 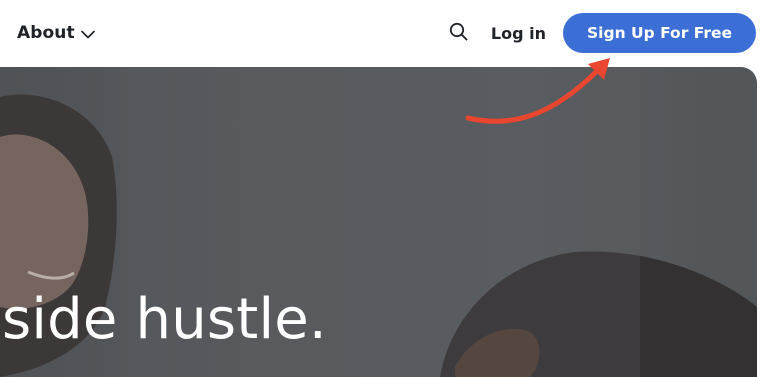 I want to click on arrow-icon, so click(x=537, y=91).